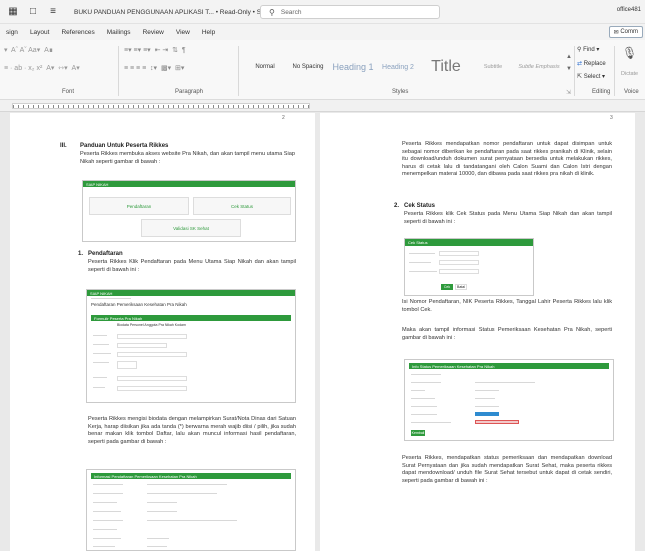 The image size is (645, 551). What do you see at coordinates (162, 118) in the screenshot?
I see `left-page-top: 2` at bounding box center [162, 118].